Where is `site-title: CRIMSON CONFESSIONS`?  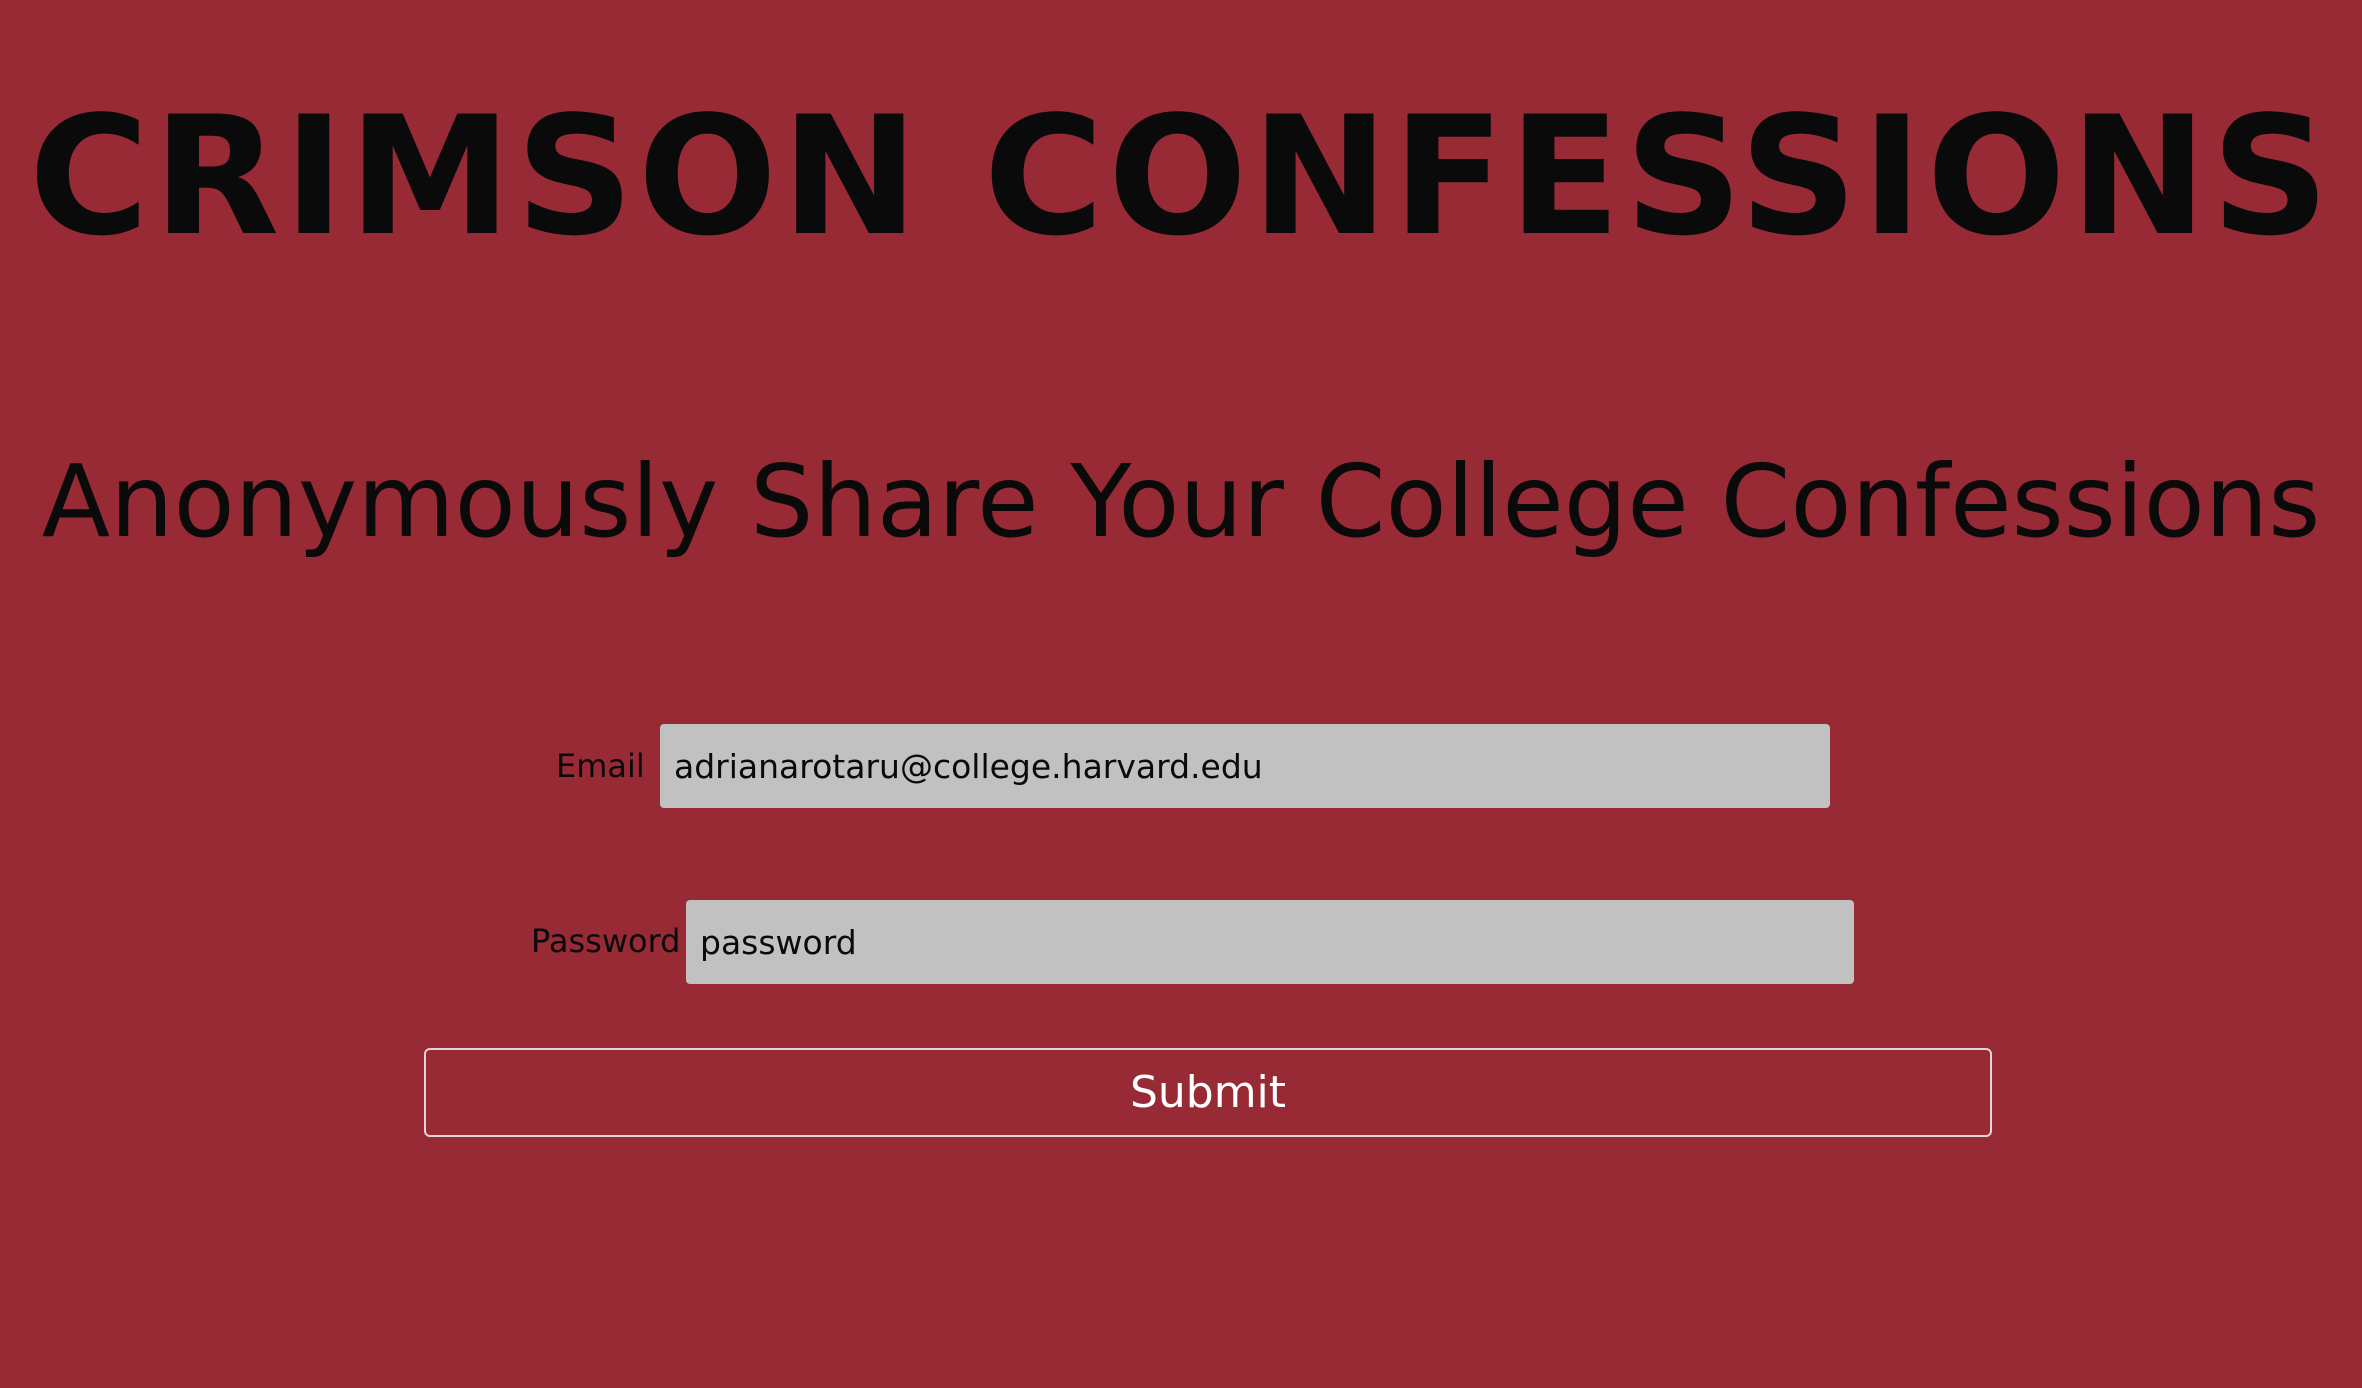
site-title: CRIMSON CONFESSIONS is located at coordinates (1181, 176).